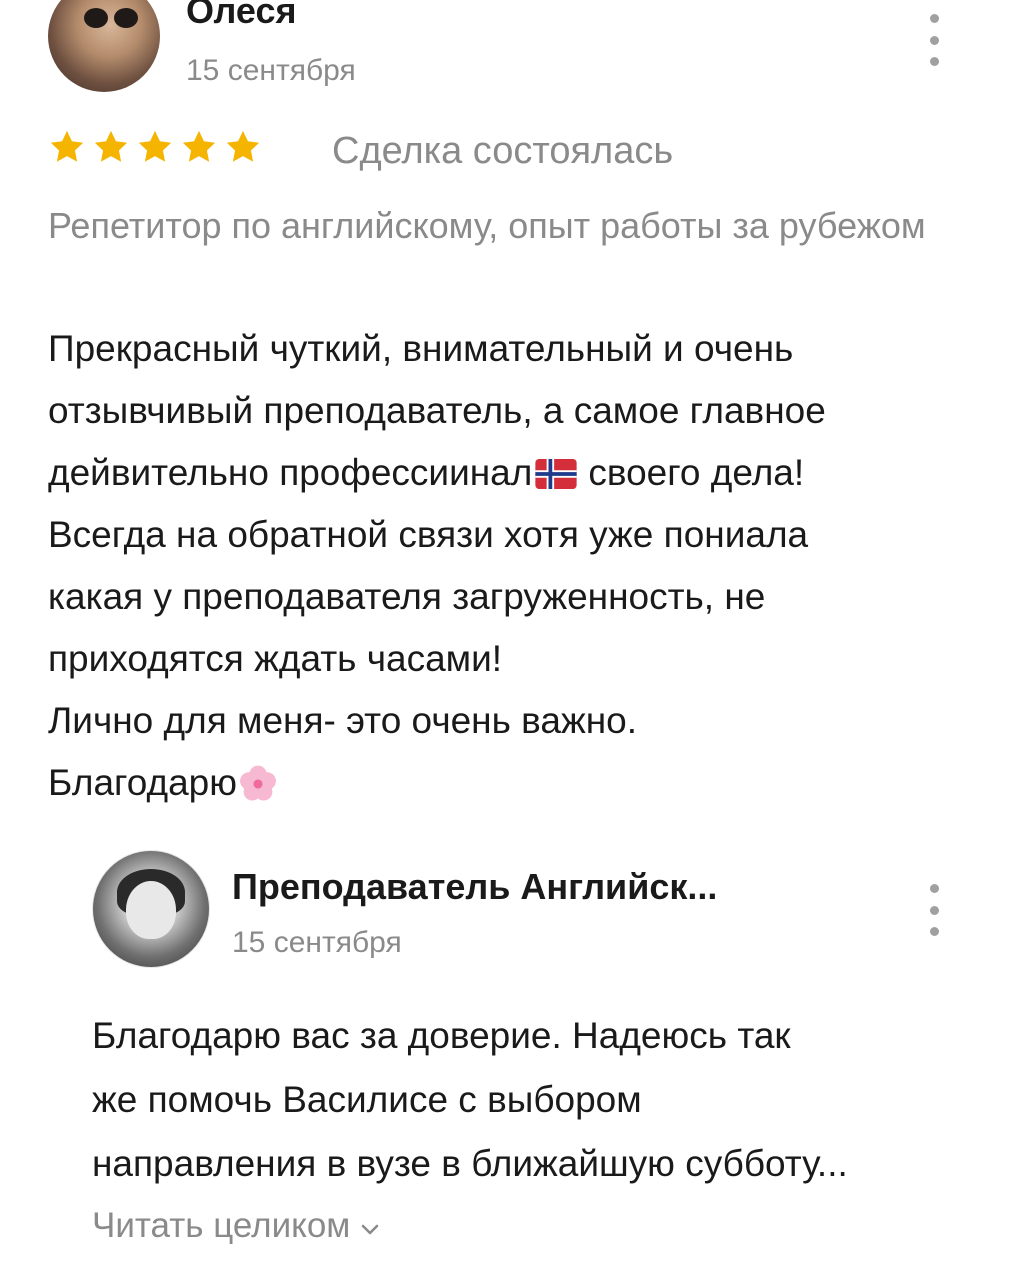 The height and width of the screenshot is (1280, 1017). What do you see at coordinates (426, 472) in the screenshot?
I see `review-text-line: дейвительно профессиинал своего дела!` at bounding box center [426, 472].